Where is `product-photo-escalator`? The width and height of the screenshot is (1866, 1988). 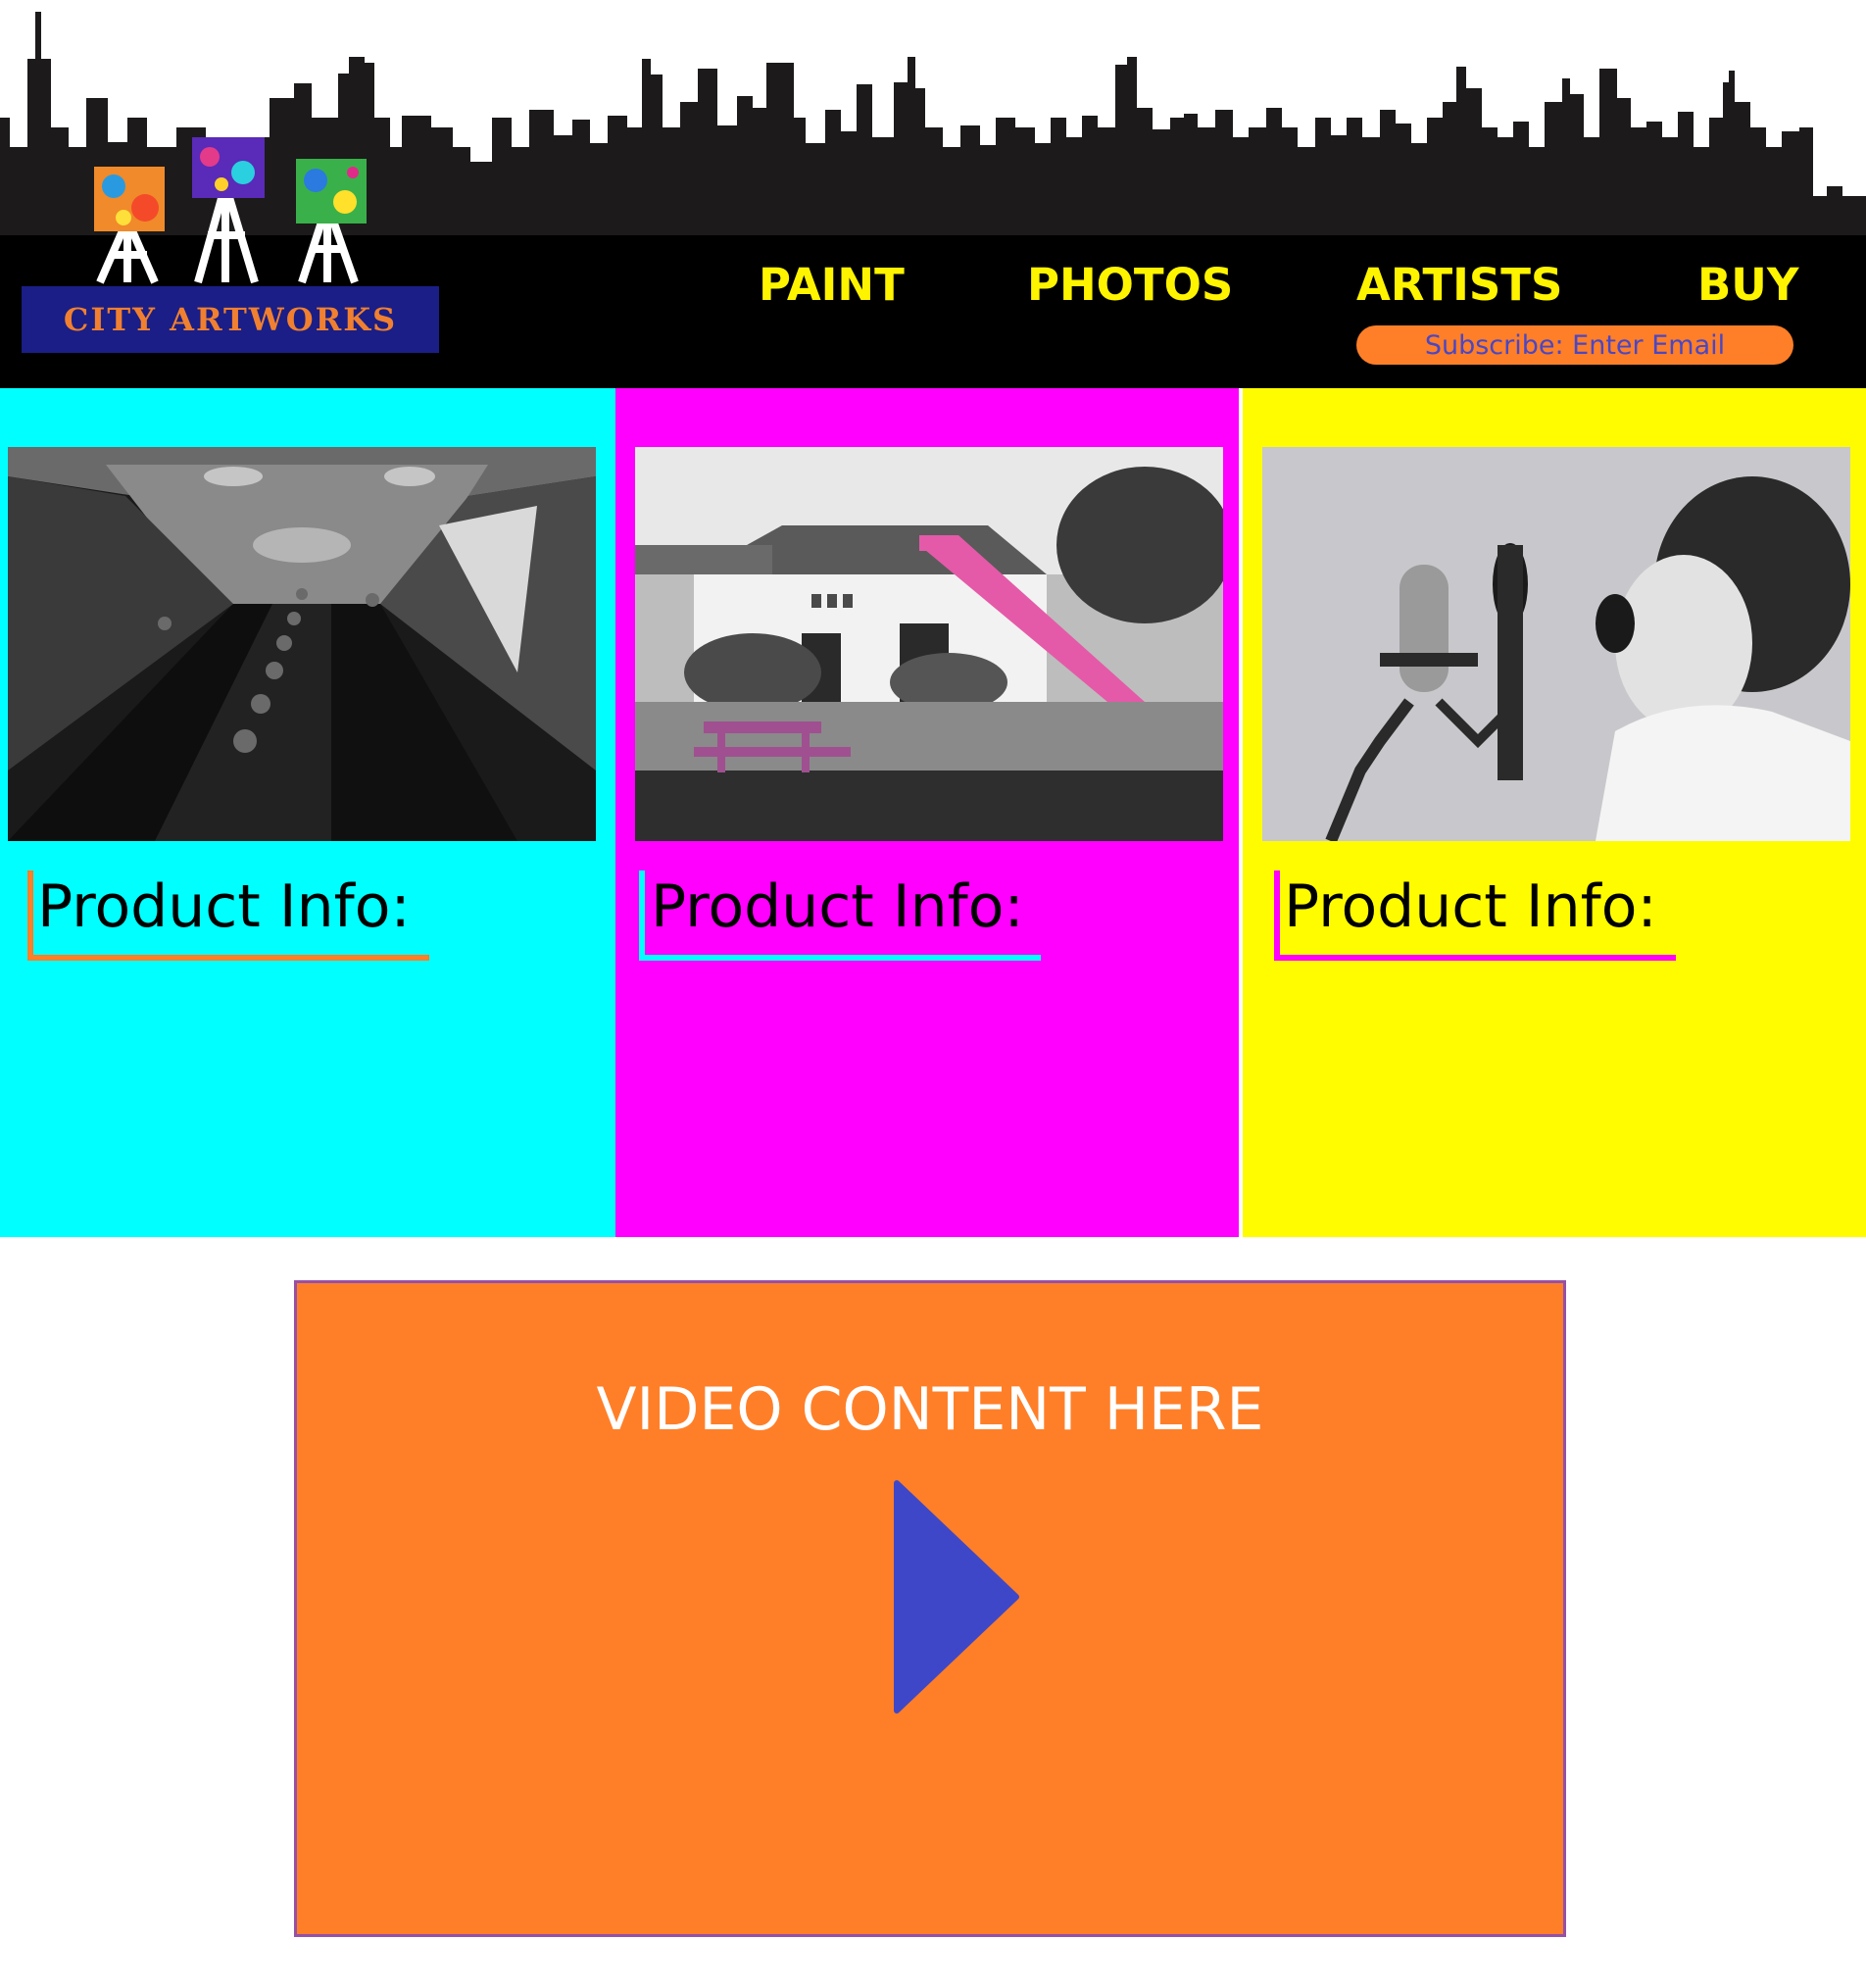
product-photo-escalator is located at coordinates (302, 644).